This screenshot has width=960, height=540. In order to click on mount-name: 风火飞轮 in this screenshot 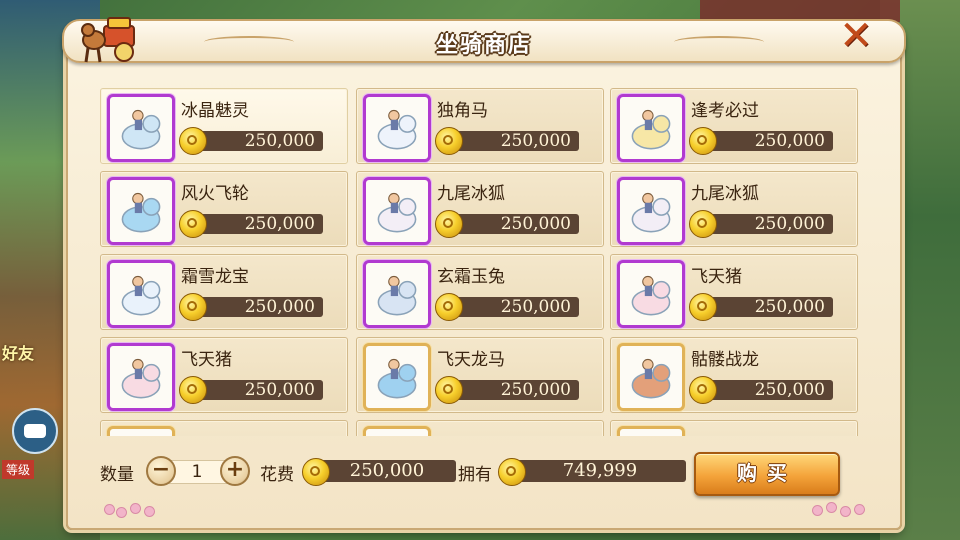, I will do `click(215, 194)`.